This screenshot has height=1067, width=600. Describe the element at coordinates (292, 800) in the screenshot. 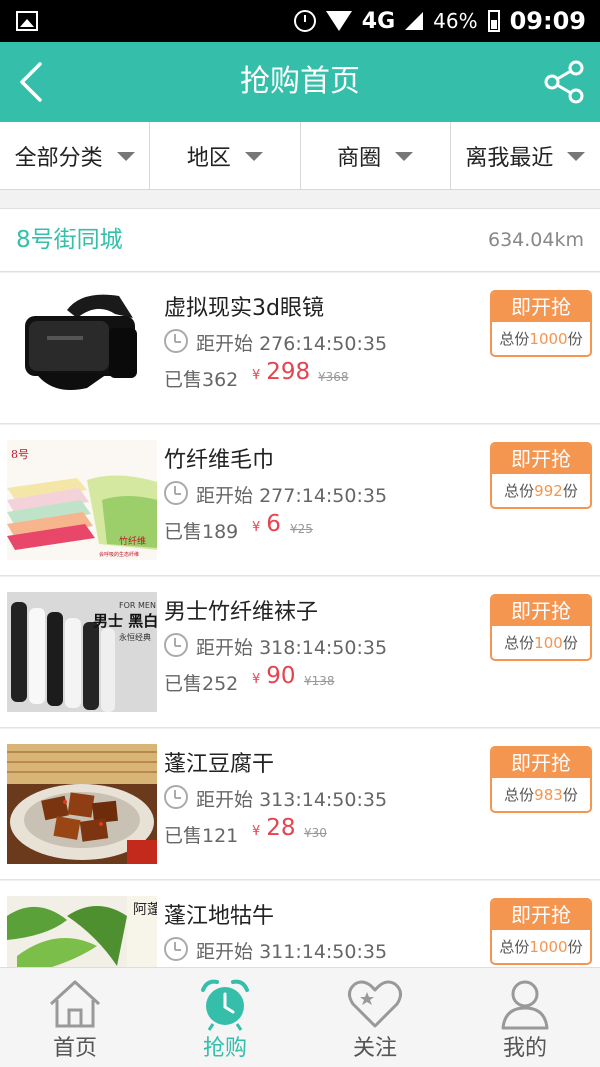

I see `countdown: 距开始 313:14:50:35` at that location.